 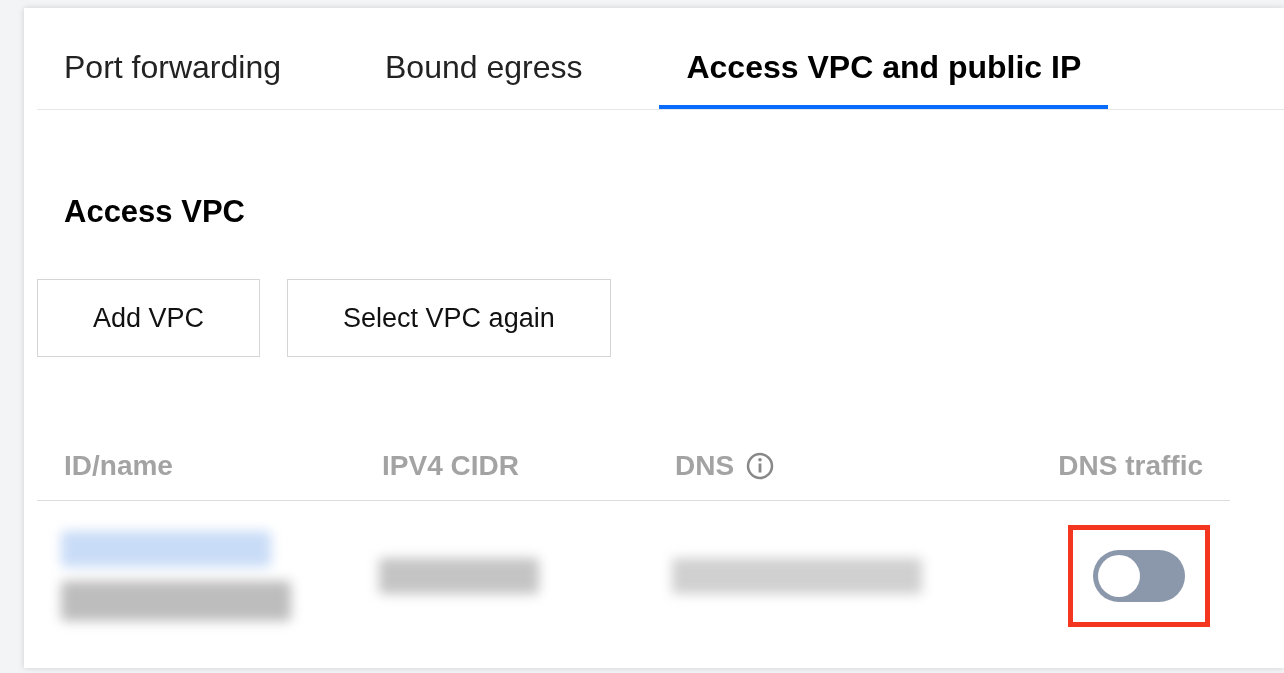 I want to click on column-header: ID/name, so click(x=118, y=465).